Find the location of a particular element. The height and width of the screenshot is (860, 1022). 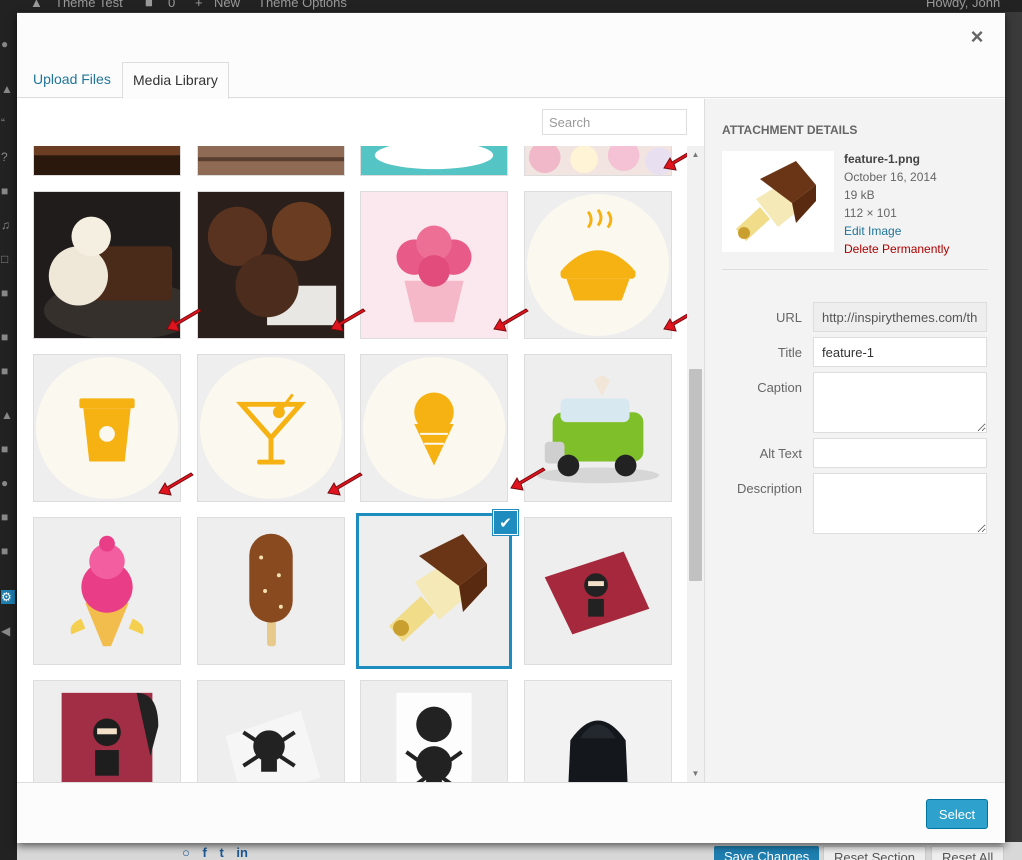

scrollbar-thumb is located at coordinates (695, 475).